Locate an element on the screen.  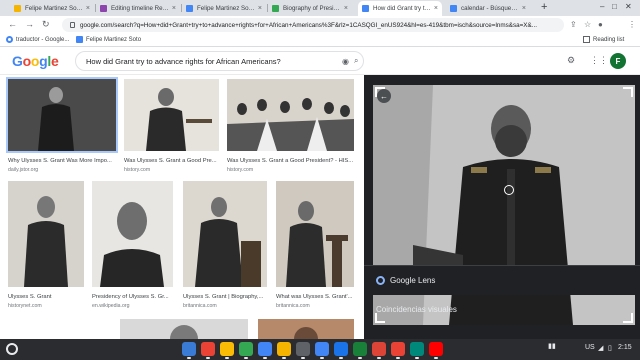
bookmark-felipe: Felipe Martinez Soto is located at coordinates (108, 39).